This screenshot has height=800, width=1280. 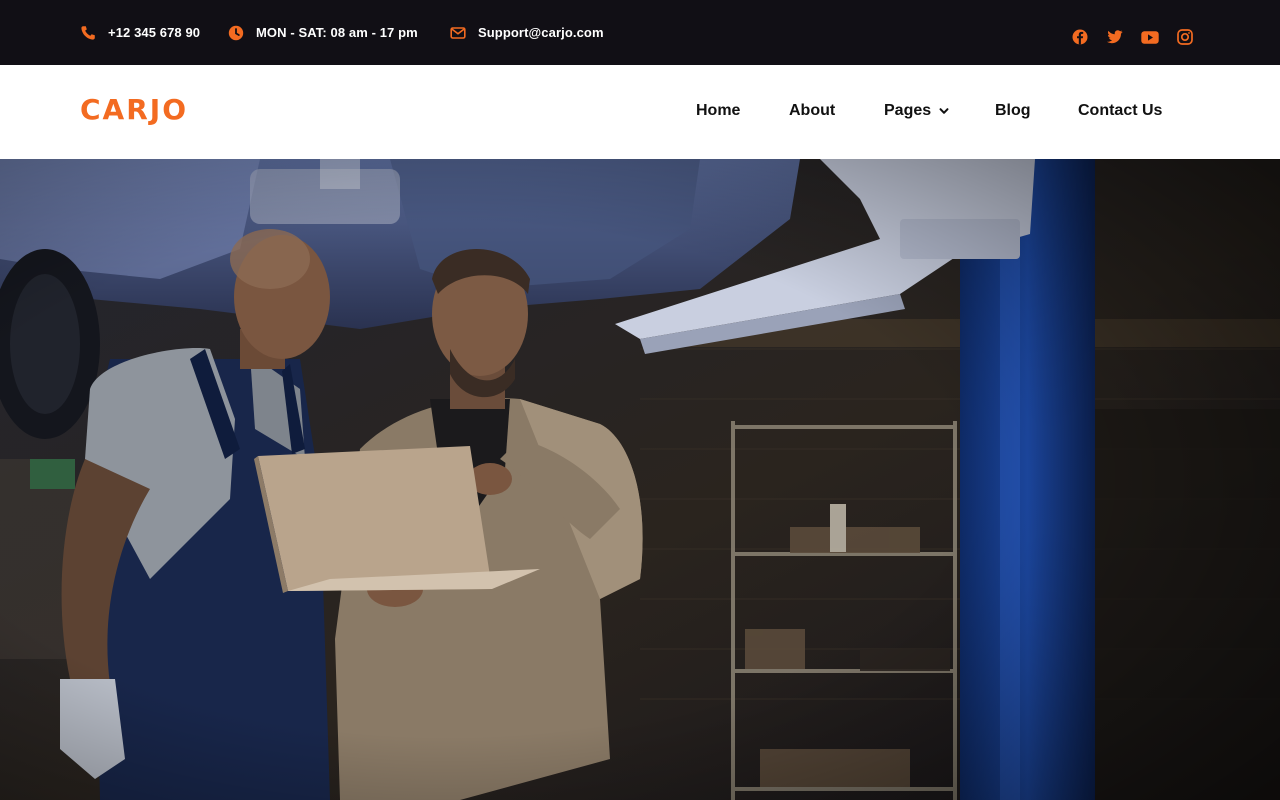 I want to click on nav-blog: Blog, so click(x=1013, y=111).